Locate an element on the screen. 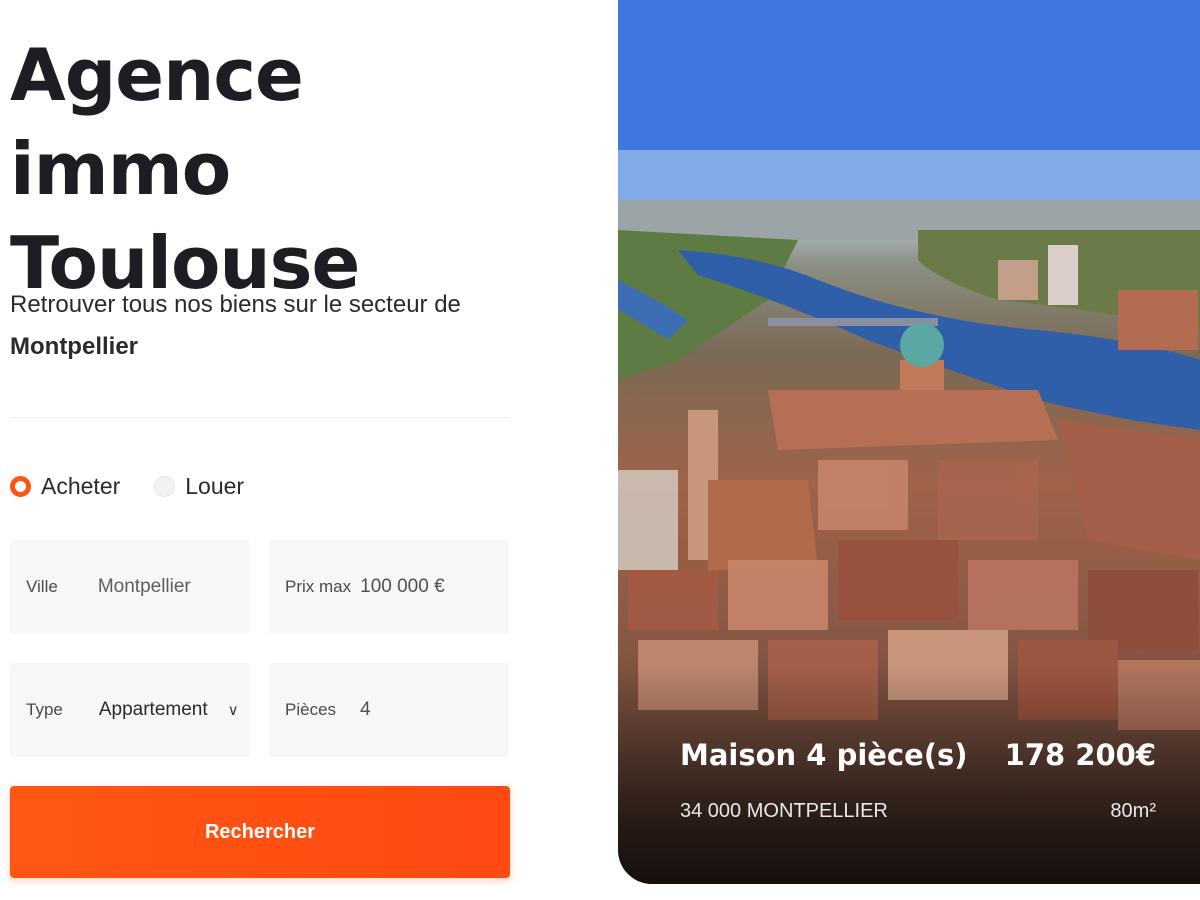 The image size is (1200, 900). city-field-value: Montpellier is located at coordinates (144, 587).